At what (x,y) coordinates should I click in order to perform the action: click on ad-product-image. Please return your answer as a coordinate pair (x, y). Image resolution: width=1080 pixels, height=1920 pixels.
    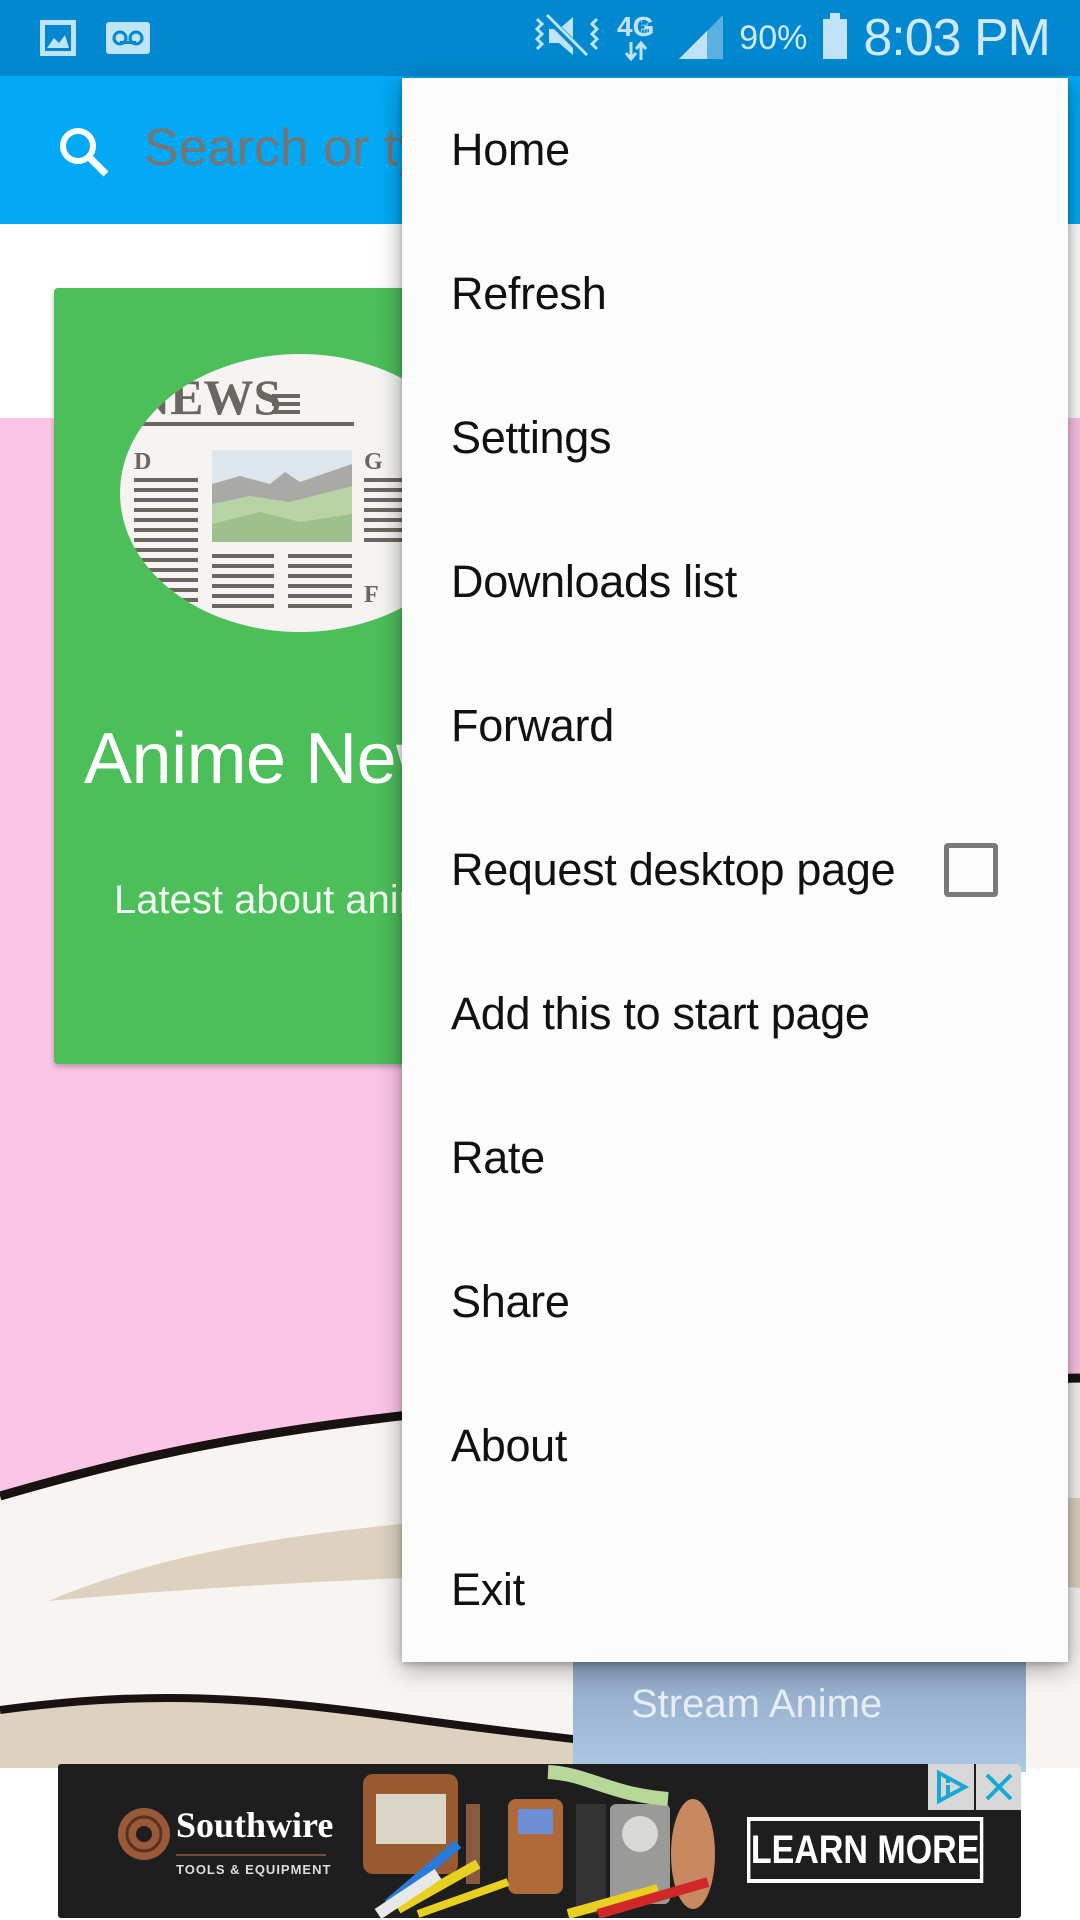
    Looking at the image, I should click on (539, 1841).